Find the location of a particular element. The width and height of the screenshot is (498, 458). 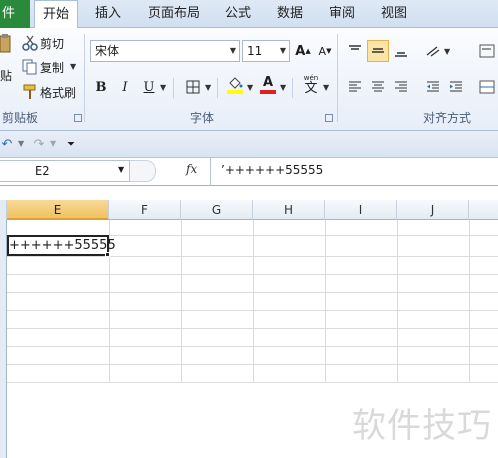

phonetic-dropdown-icon: ▼ is located at coordinates (326, 87).